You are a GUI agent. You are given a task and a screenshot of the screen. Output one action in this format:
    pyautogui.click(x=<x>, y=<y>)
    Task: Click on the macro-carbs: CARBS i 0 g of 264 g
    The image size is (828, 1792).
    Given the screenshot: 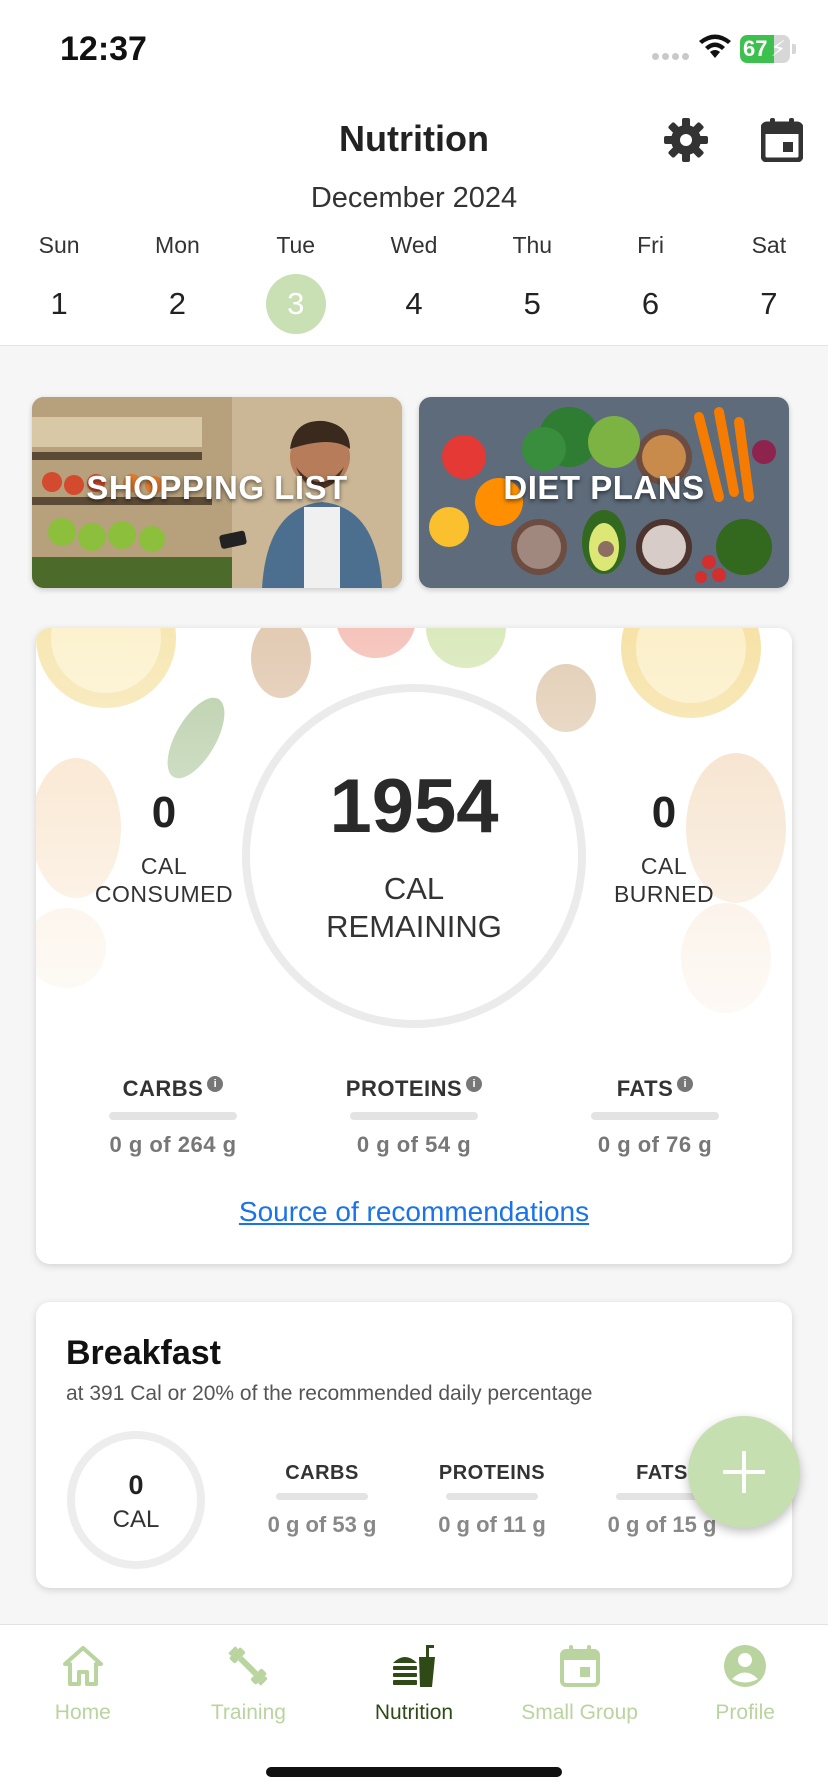 What is the action you would take?
    pyautogui.click(x=173, y=1117)
    